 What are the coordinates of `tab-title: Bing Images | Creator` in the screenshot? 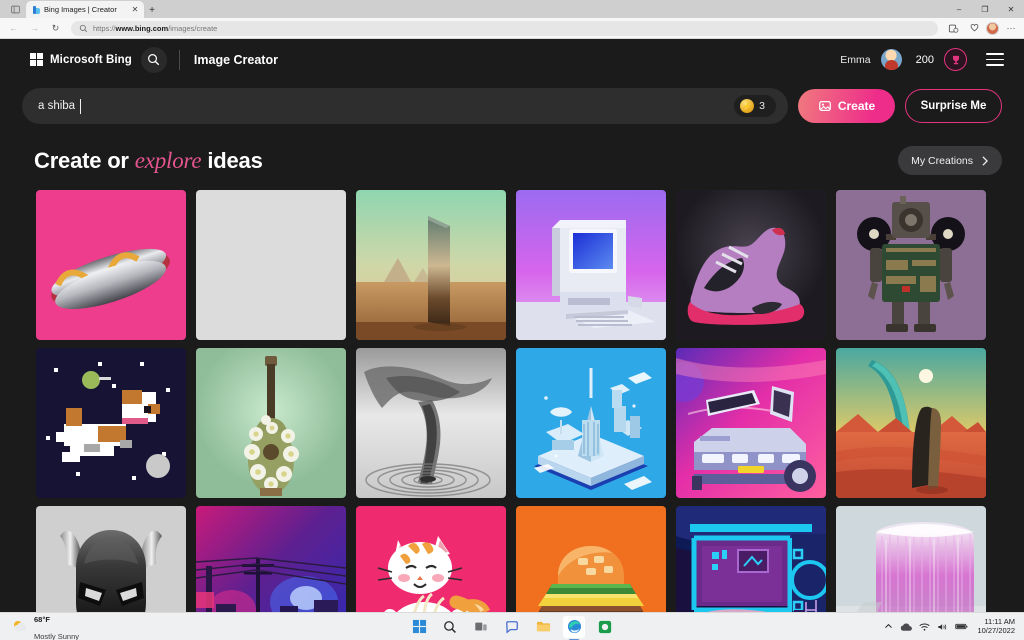 It's located at (80, 9).